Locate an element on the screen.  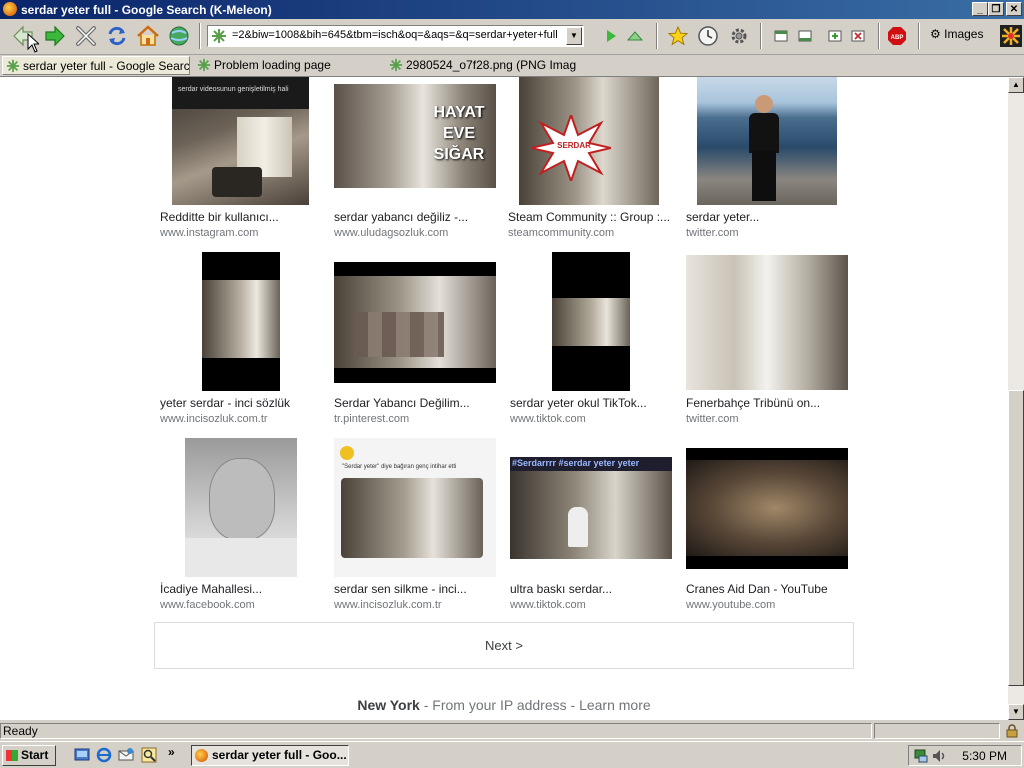
gear-icon is located at coordinates (739, 36).